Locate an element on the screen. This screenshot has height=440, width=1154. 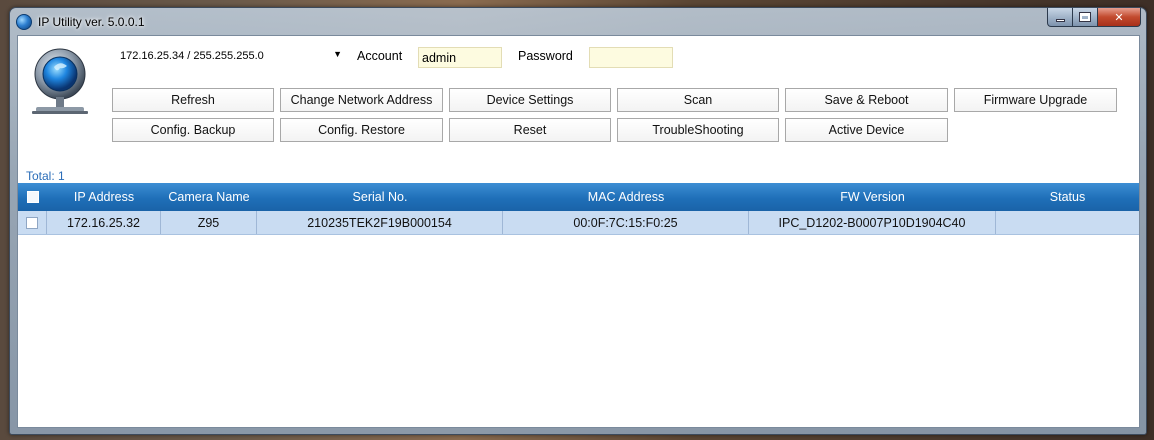
change-network-address-button: Change Network Address is located at coordinates (361, 100).